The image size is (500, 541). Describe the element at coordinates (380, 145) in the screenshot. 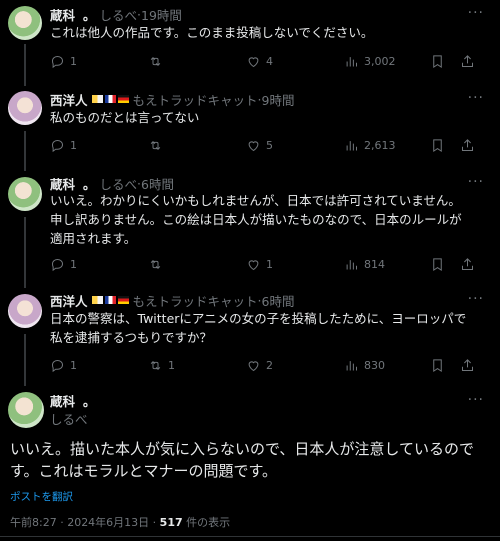

I see `view-count: 2,613` at that location.